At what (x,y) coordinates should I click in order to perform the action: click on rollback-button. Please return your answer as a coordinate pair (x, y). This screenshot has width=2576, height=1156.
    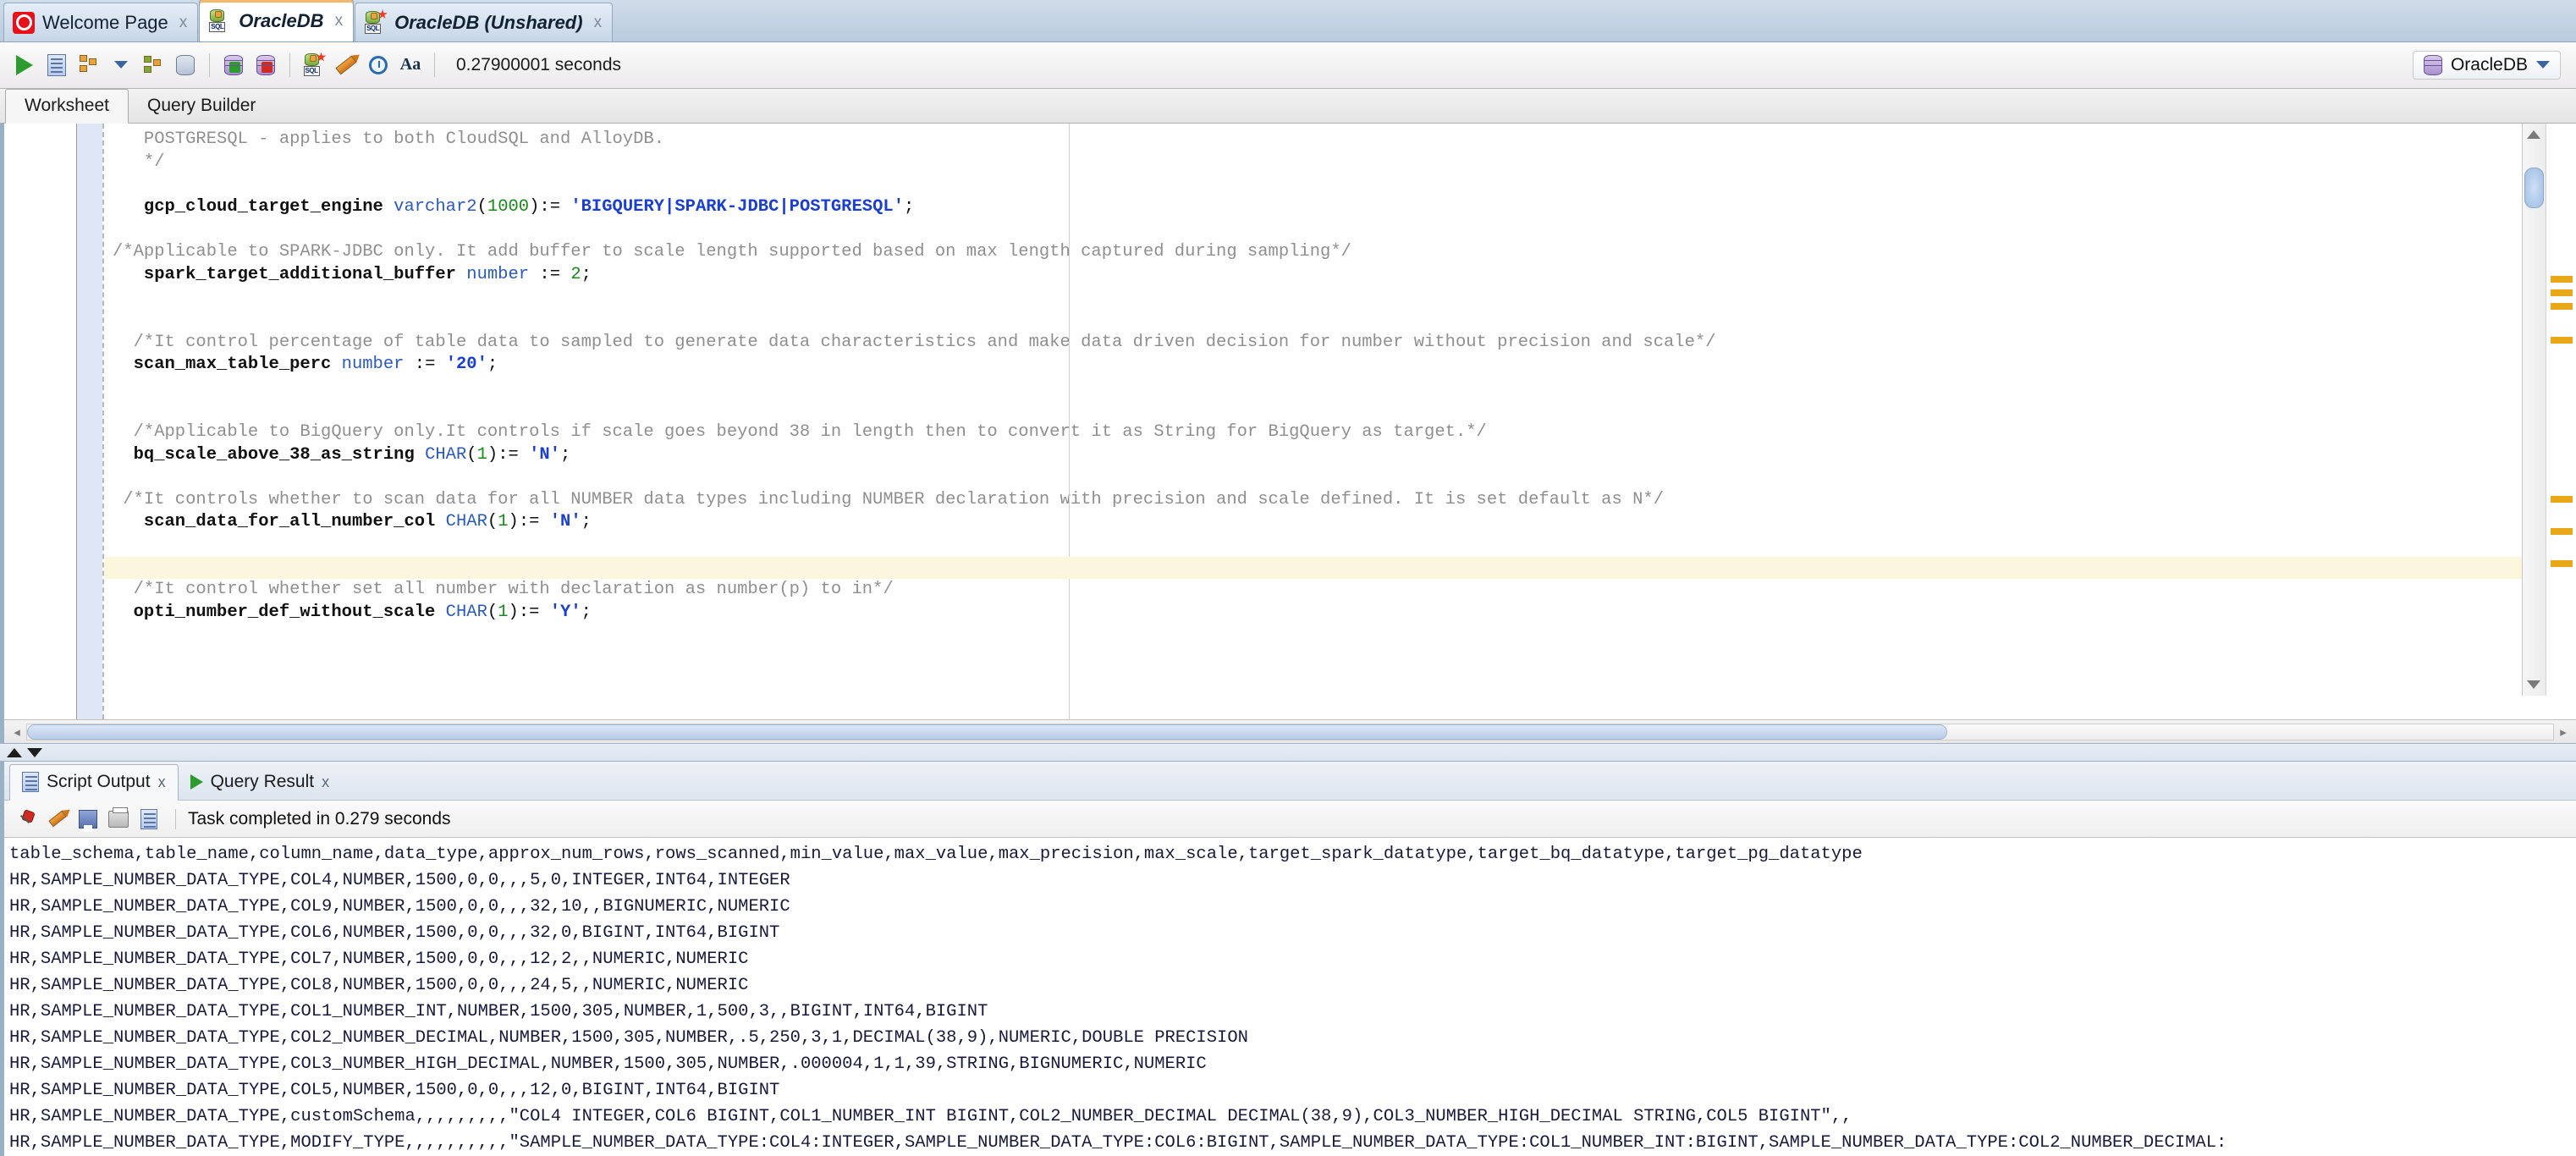
    Looking at the image, I should click on (266, 65).